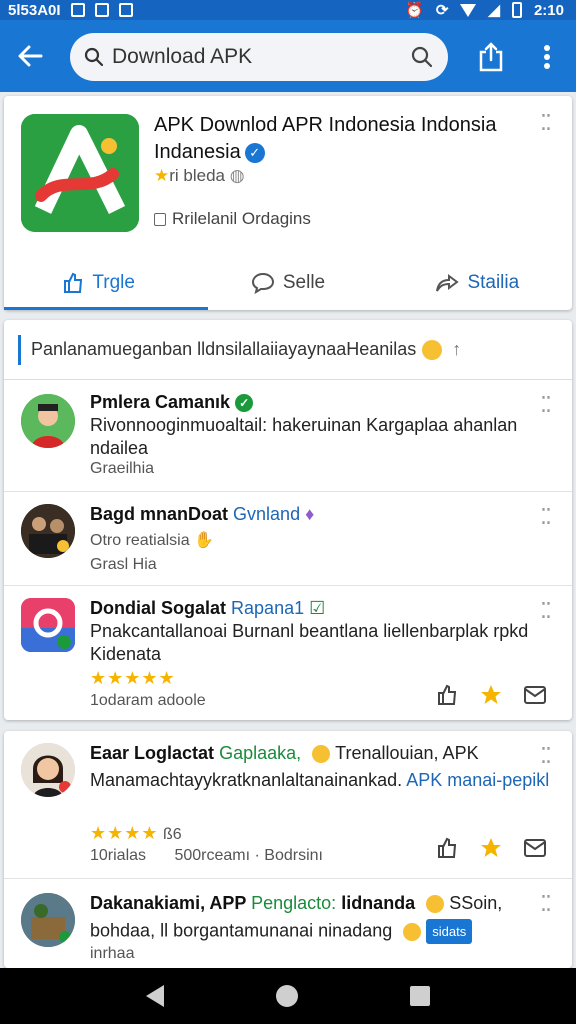  I want to click on rating-count: ß6, so click(172, 834).